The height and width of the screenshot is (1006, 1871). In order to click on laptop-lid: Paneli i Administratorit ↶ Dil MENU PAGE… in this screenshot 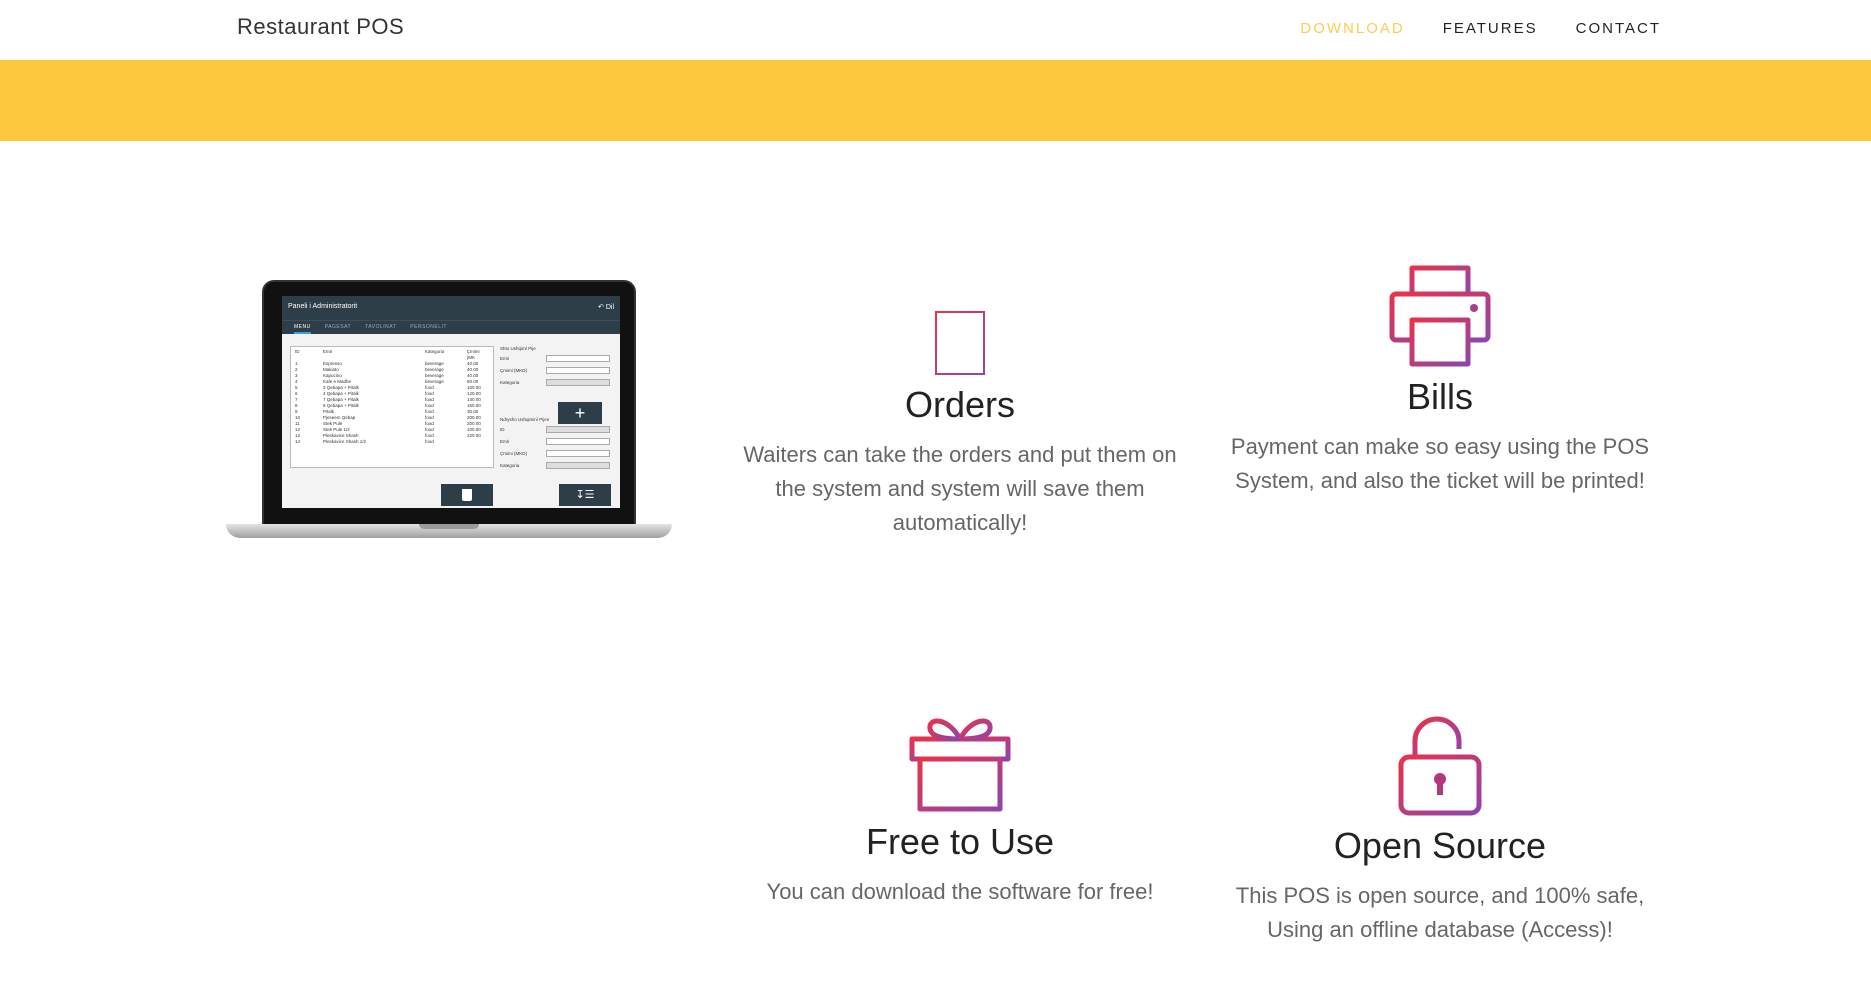, I will do `click(449, 404)`.